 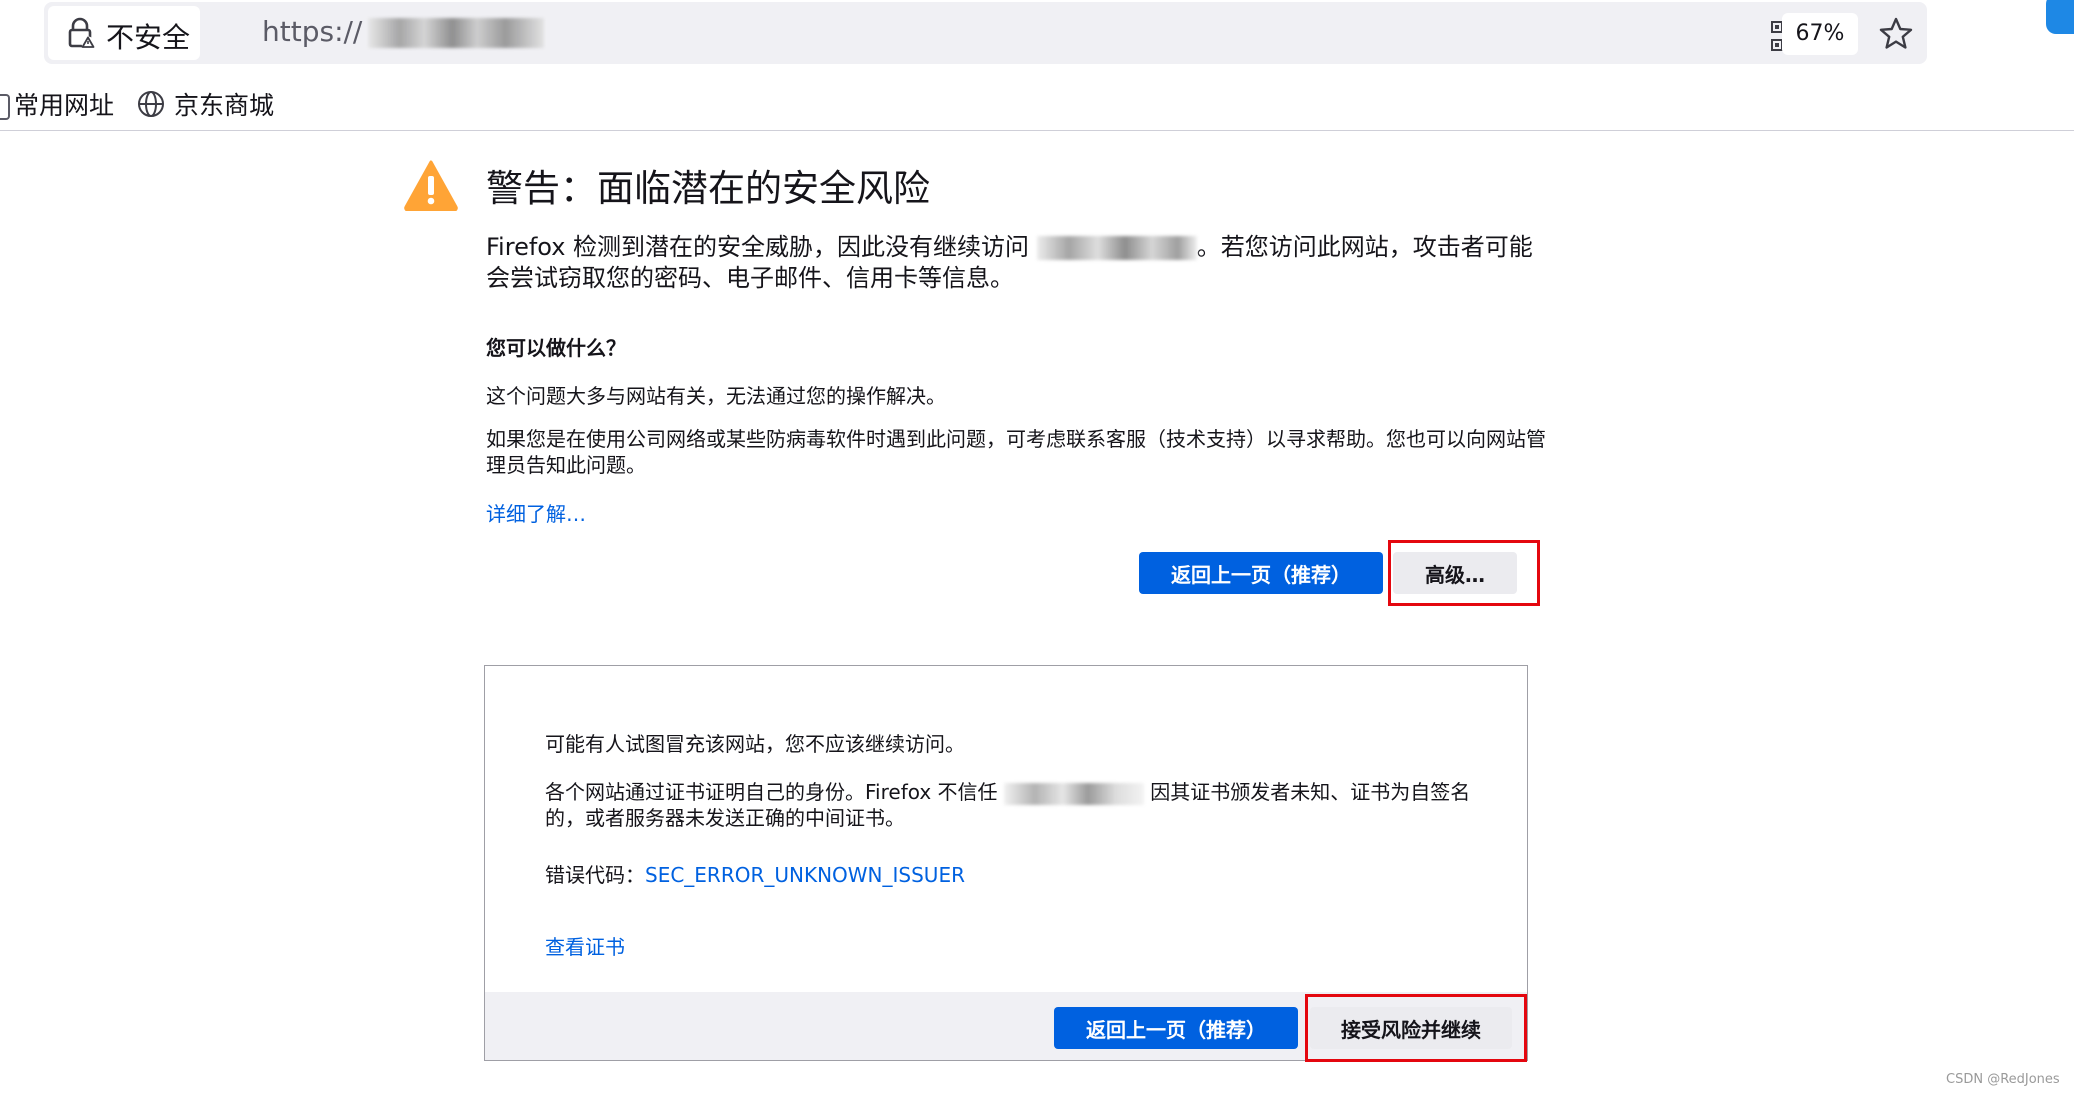 I want to click on error-code-link: SEC_ERROR_UNKNOWN_ISSUER, so click(x=805, y=875).